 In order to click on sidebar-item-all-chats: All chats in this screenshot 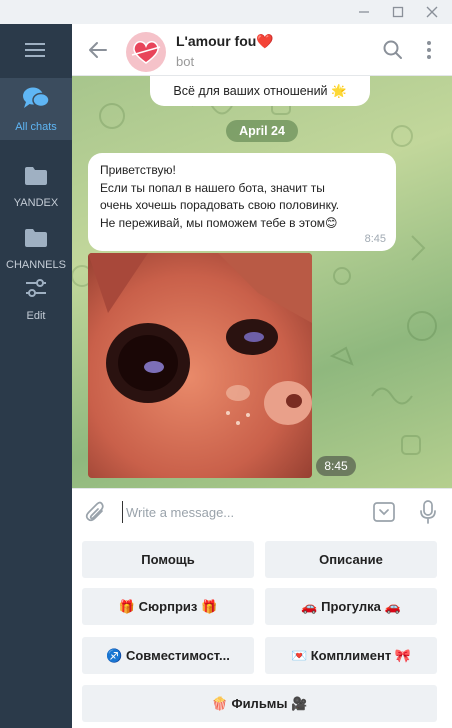, I will do `click(36, 109)`.